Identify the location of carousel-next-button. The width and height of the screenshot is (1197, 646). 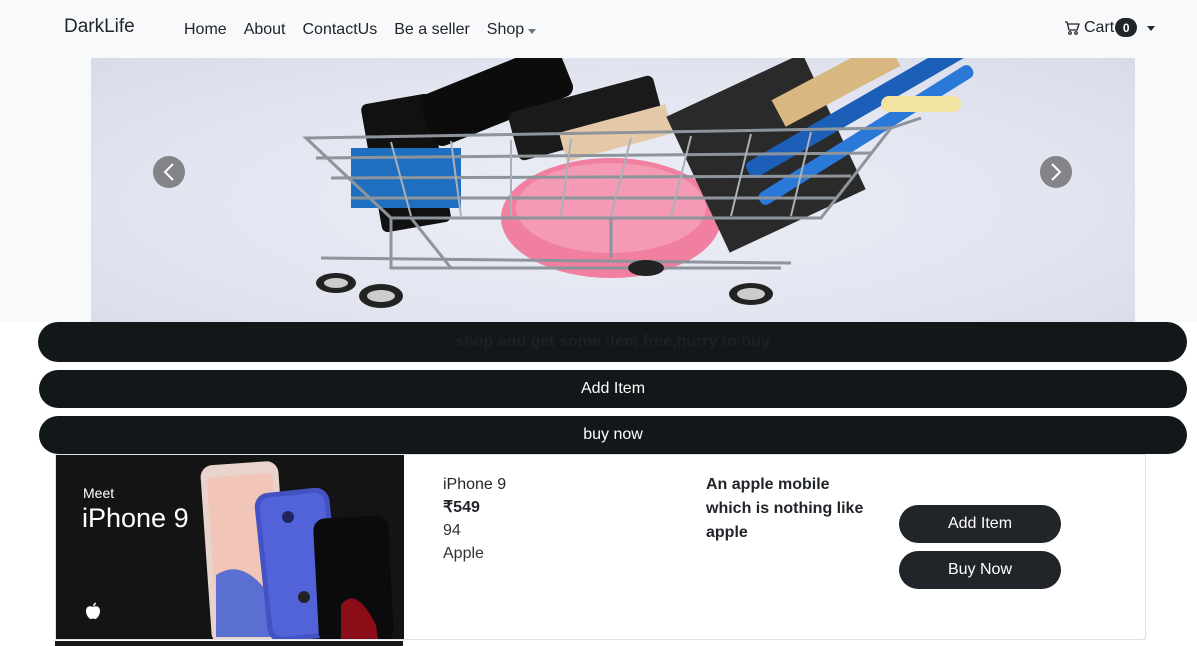
(1056, 172).